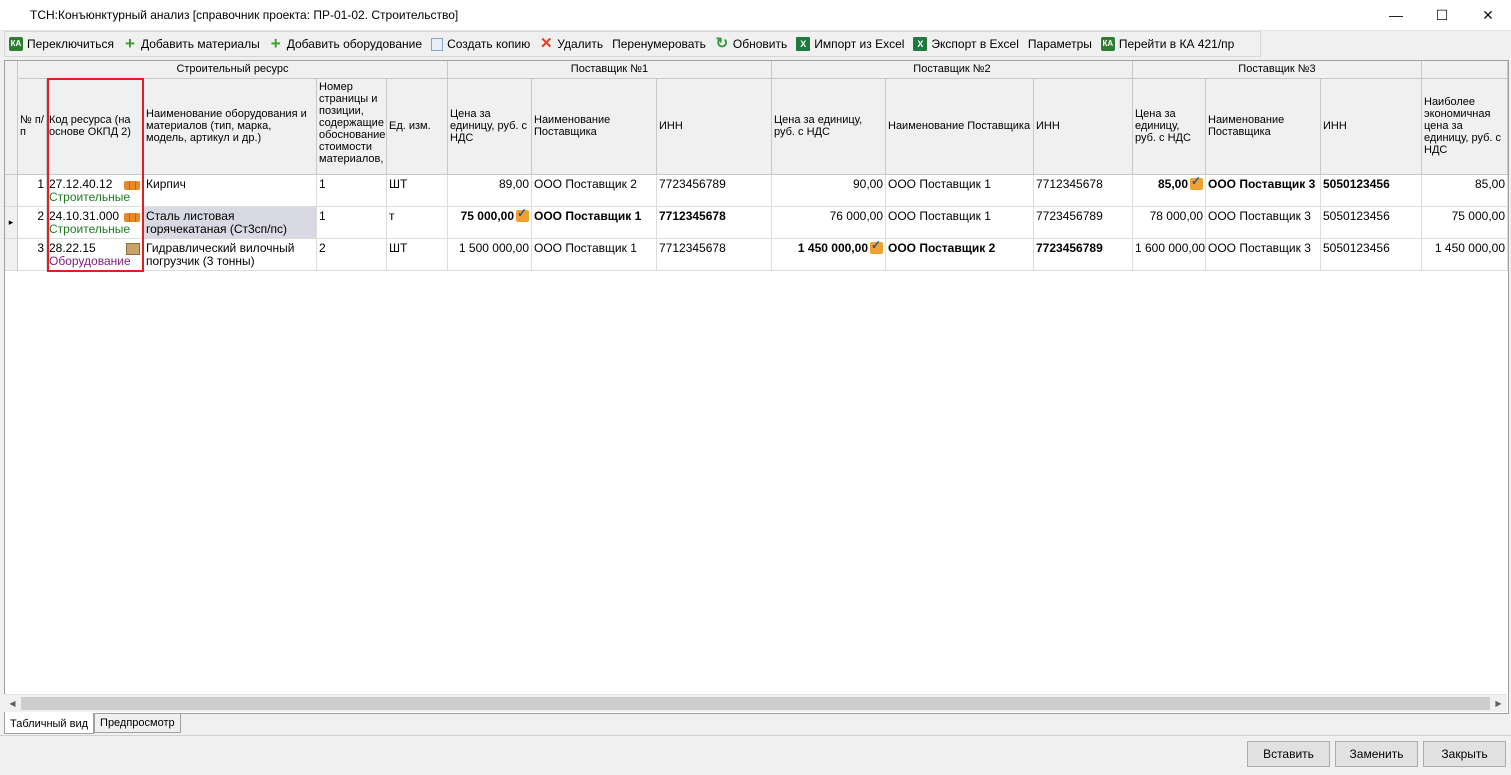  Describe the element at coordinates (12, 703) in the screenshot. I see `scroll-left-icon: ◀` at that location.